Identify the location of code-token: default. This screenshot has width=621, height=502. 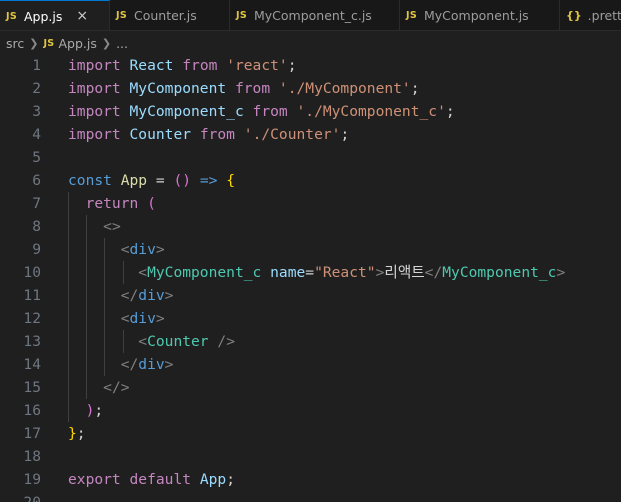
(160, 479).